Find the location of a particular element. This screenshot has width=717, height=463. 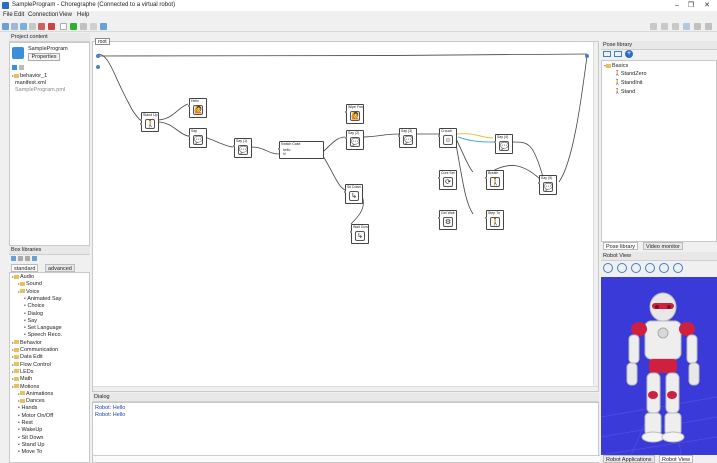

menu-view: View is located at coordinates (65, 15).